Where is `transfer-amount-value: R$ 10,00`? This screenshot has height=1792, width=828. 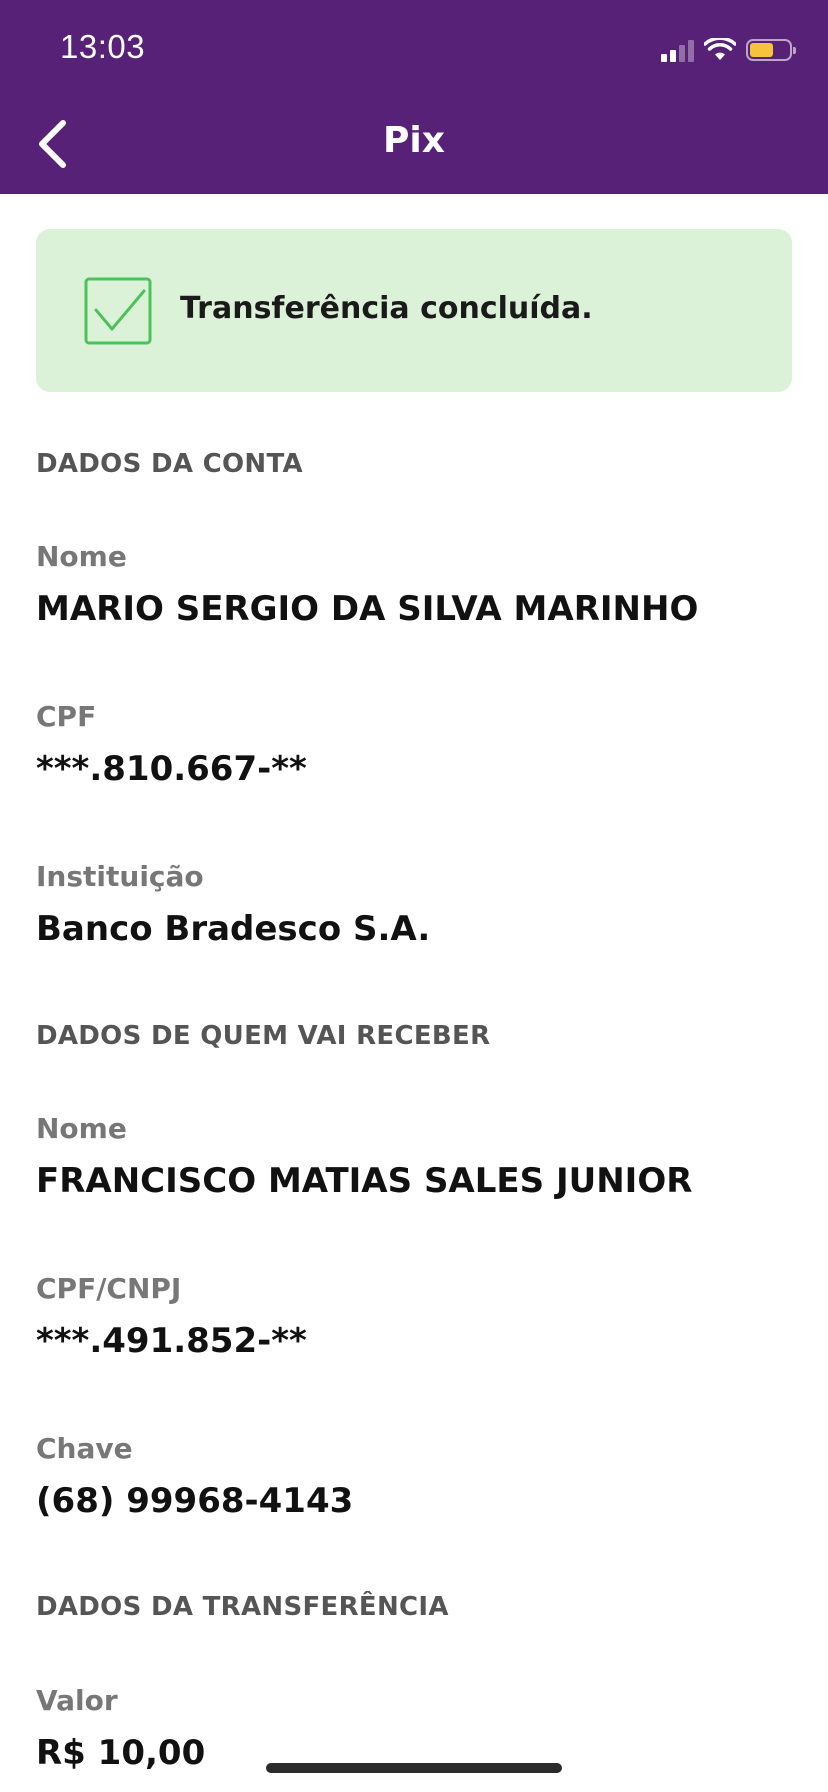 transfer-amount-value: R$ 10,00 is located at coordinates (121, 1753).